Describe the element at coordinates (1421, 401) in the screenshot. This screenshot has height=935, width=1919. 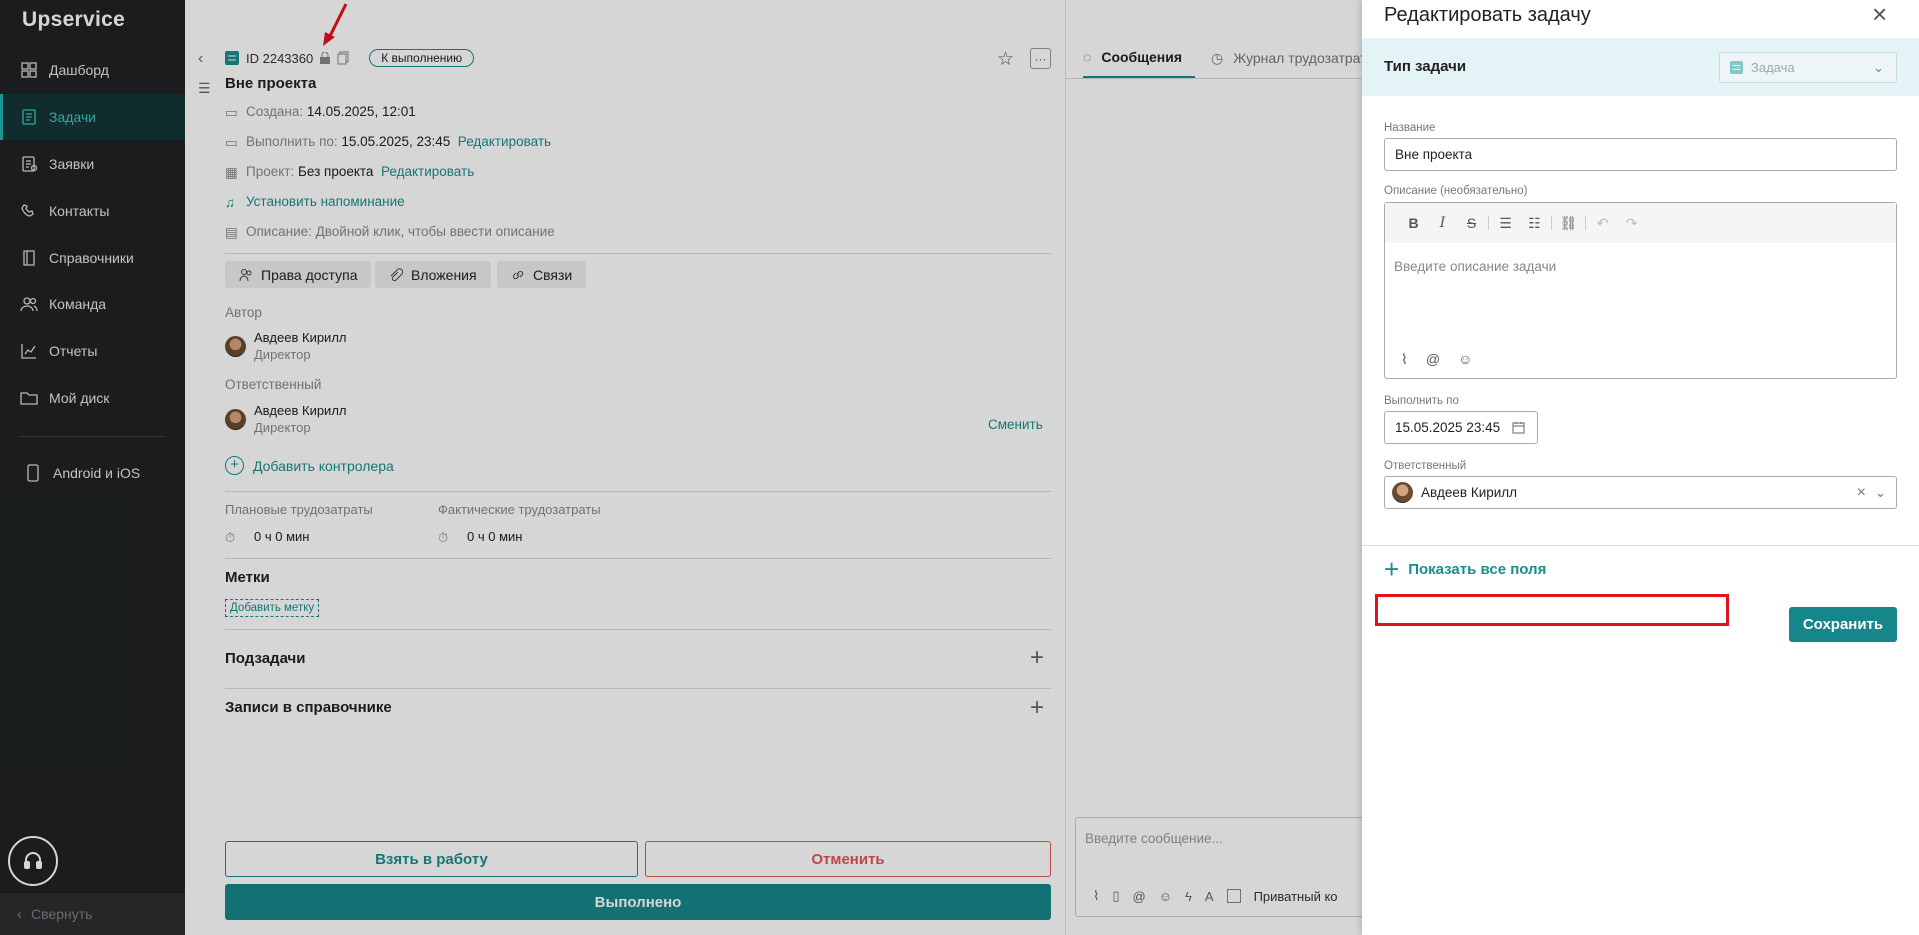
I see `due-label: Выполнить по` at that location.